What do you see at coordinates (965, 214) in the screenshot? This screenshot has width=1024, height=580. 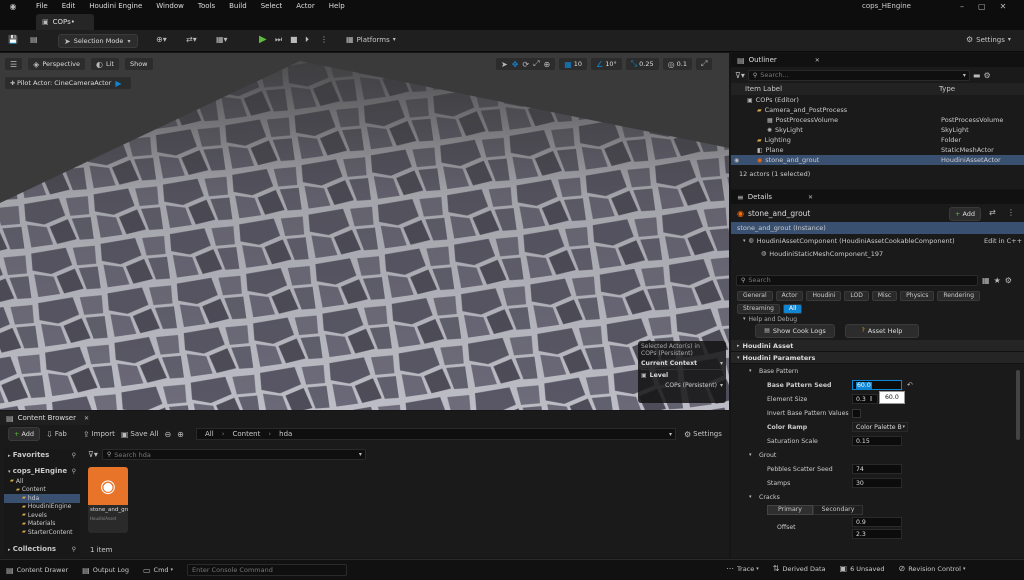 I see `add-component-button: + Add` at bounding box center [965, 214].